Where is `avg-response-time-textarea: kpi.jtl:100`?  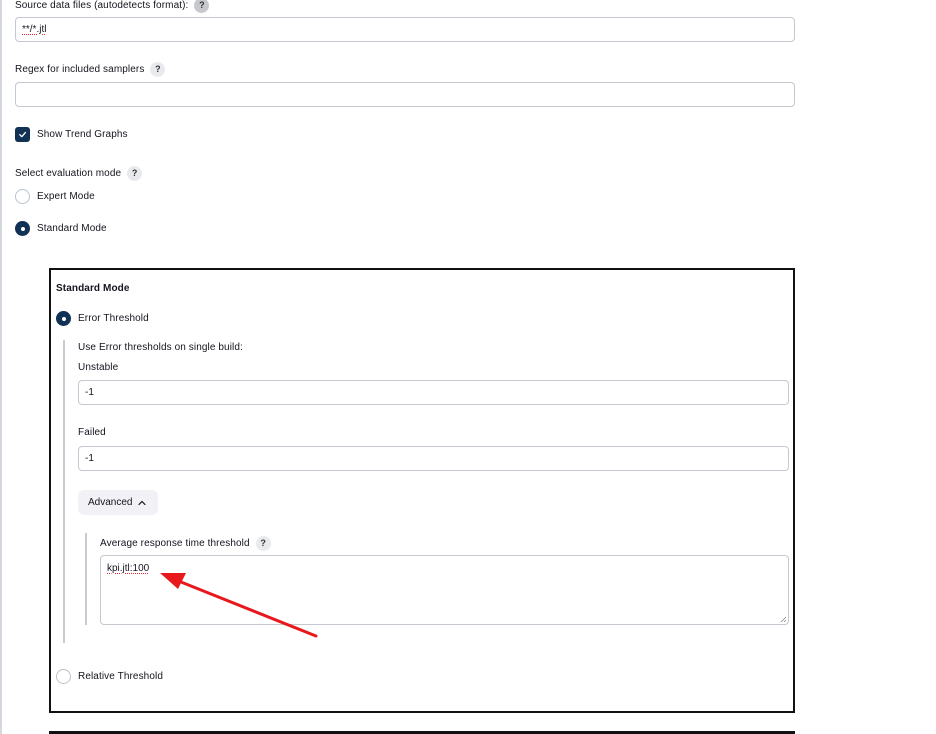
avg-response-time-textarea: kpi.jtl:100 is located at coordinates (444, 590).